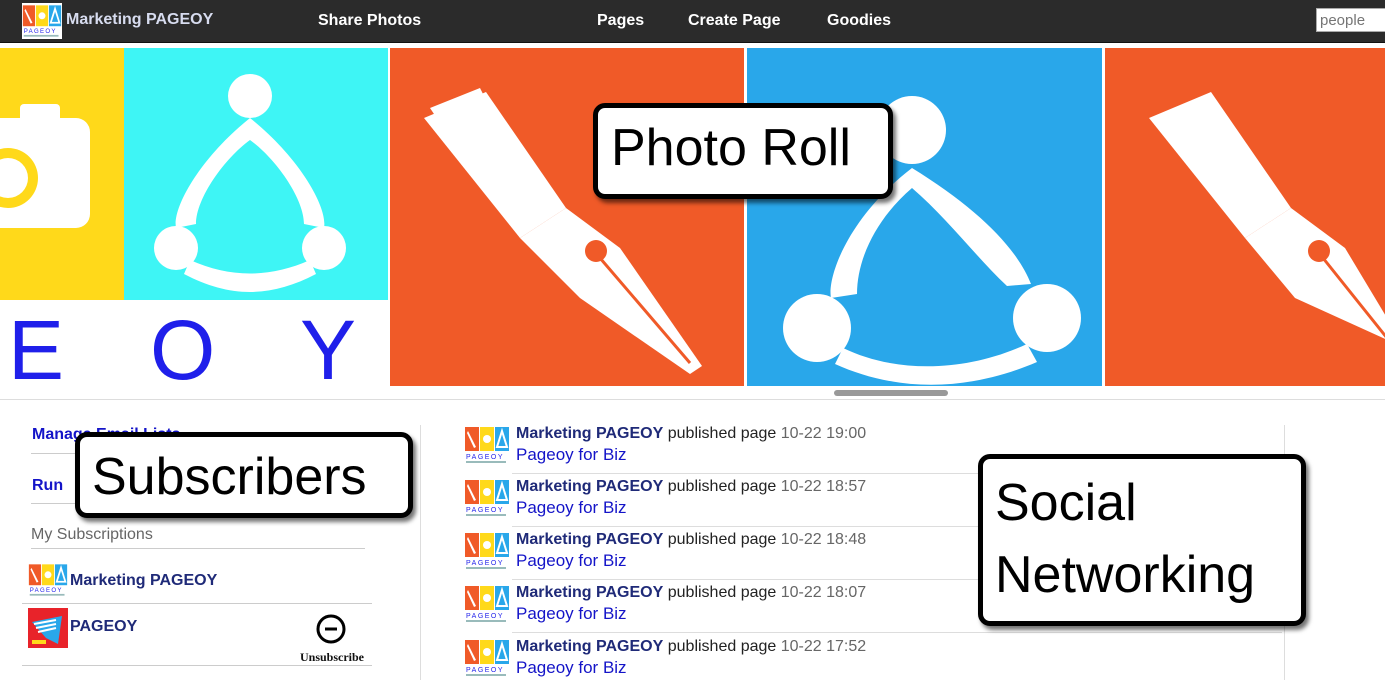  I want to click on my-subscriptions-heading: My Subscriptions, so click(92, 534).